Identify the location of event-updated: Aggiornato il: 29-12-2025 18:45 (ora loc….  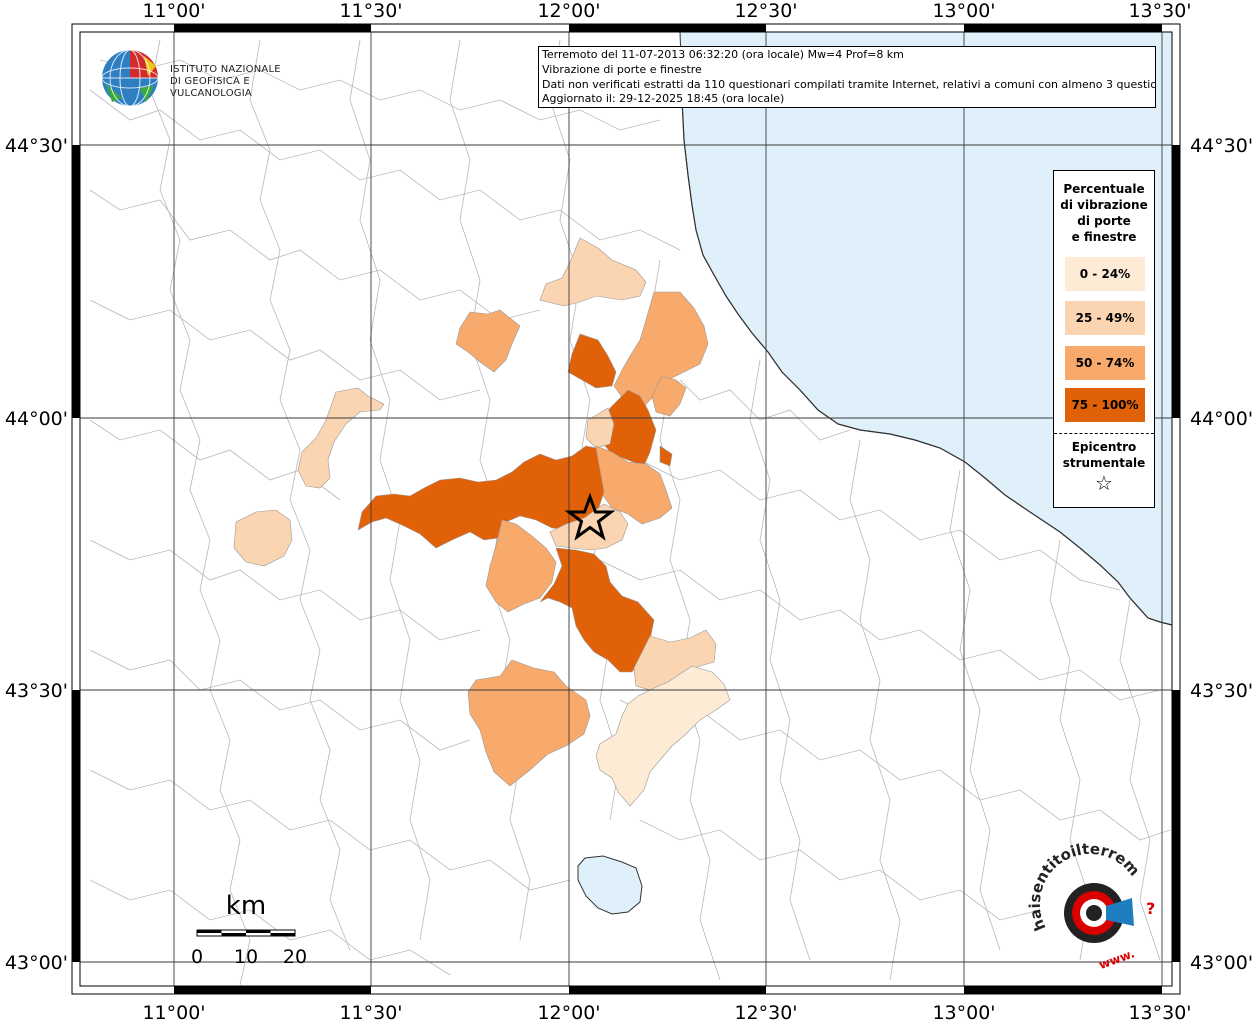
(663, 99).